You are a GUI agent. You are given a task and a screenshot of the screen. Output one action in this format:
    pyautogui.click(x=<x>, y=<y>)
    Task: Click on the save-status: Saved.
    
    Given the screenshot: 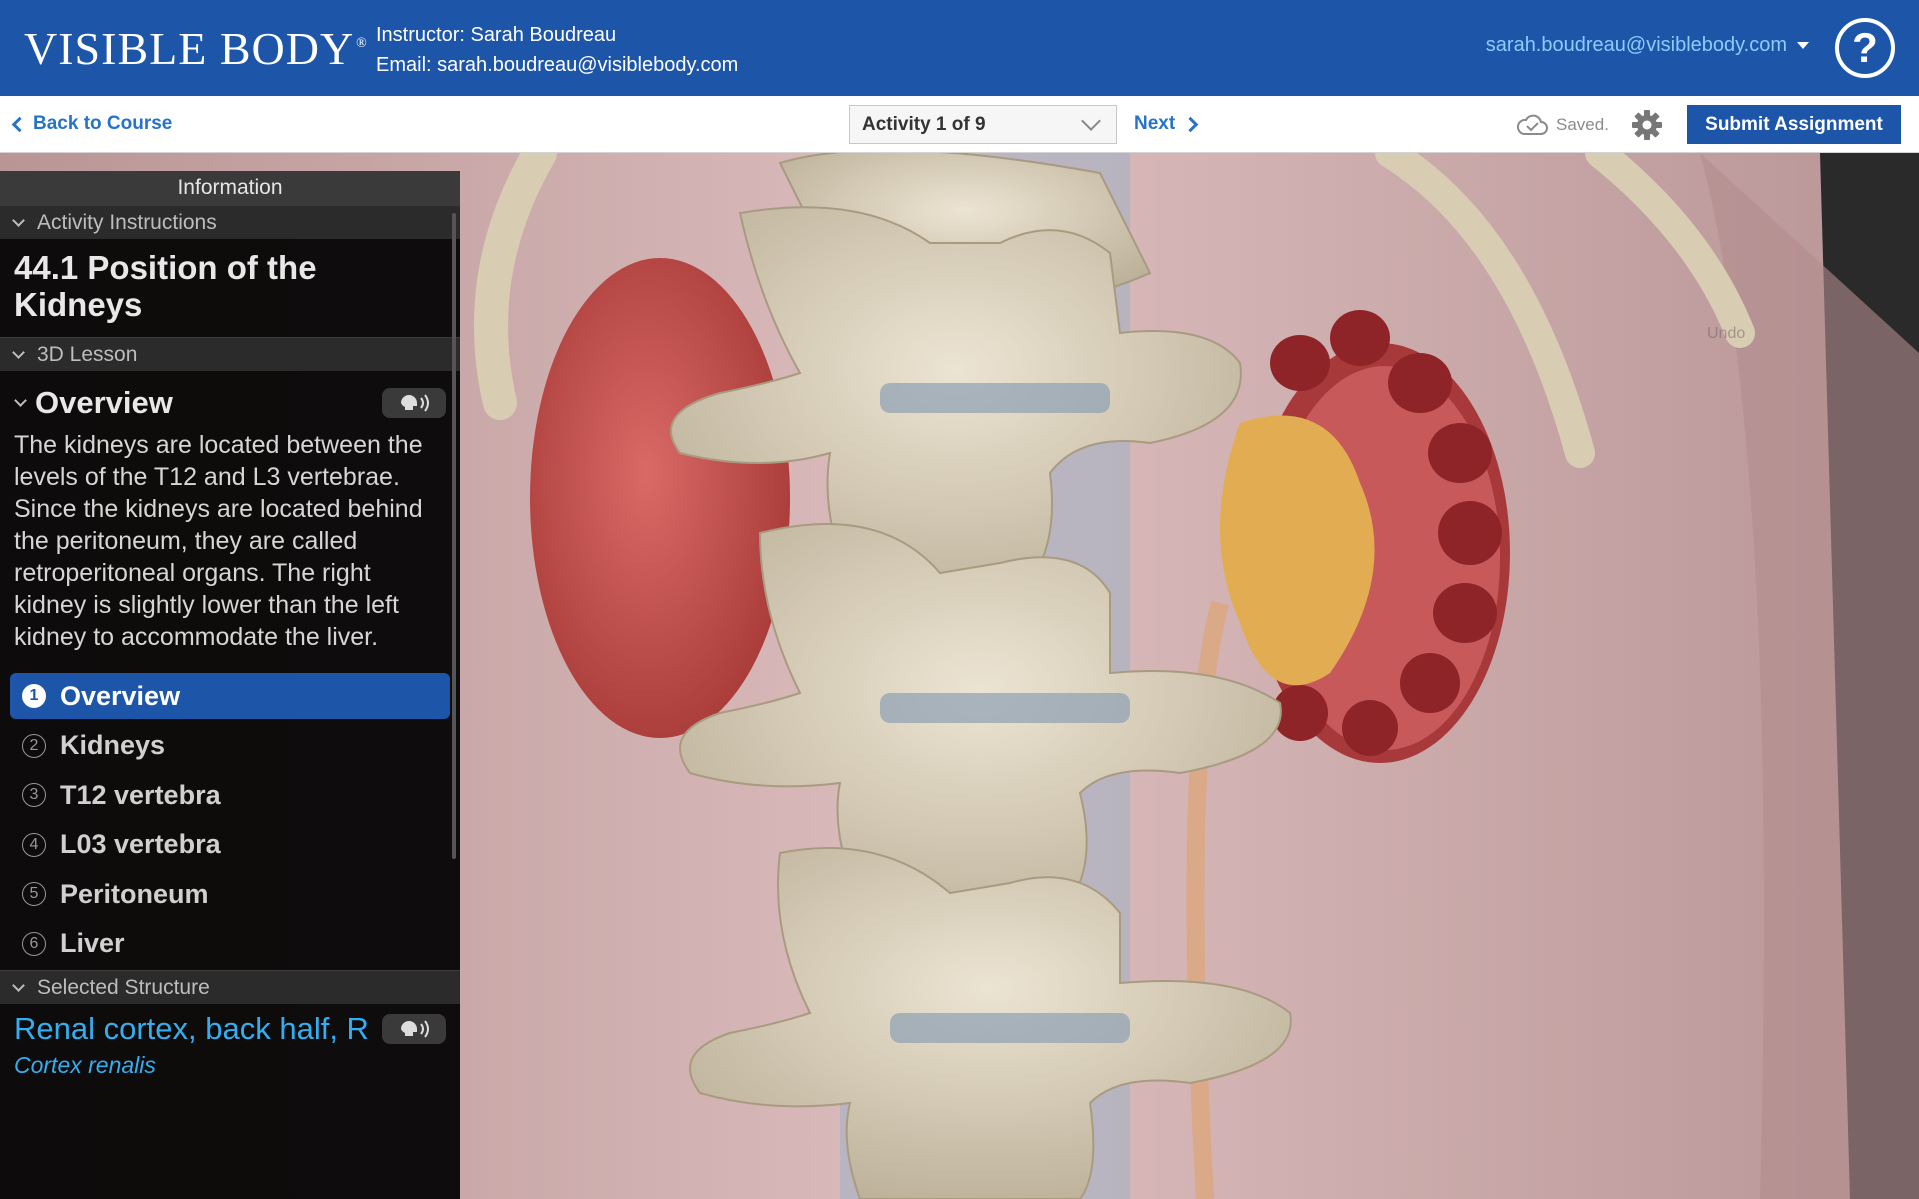 What is the action you would take?
    pyautogui.click(x=1562, y=125)
    